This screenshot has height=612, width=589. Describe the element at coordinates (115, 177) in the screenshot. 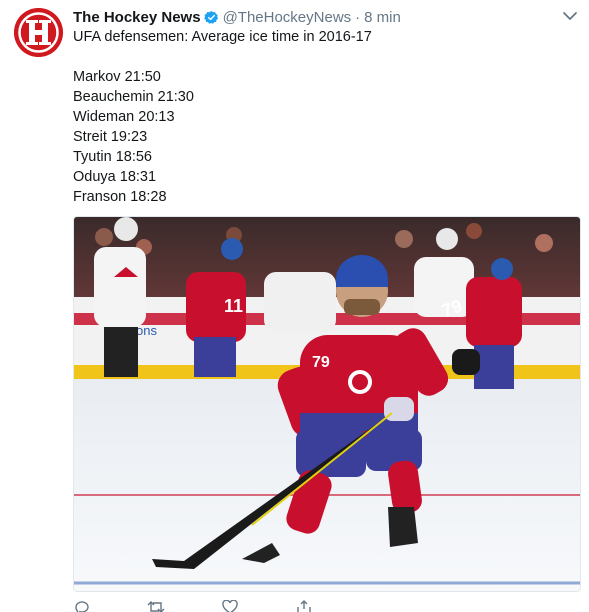

I see `tweet-text-line: Oduya 18:31` at that location.